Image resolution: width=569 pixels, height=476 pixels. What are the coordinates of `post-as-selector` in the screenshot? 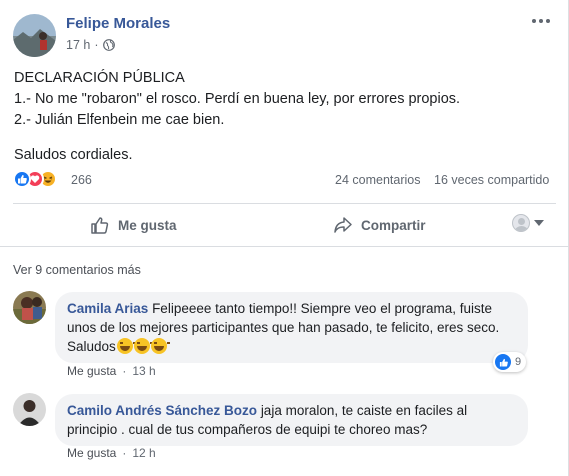 It's located at (528, 223).